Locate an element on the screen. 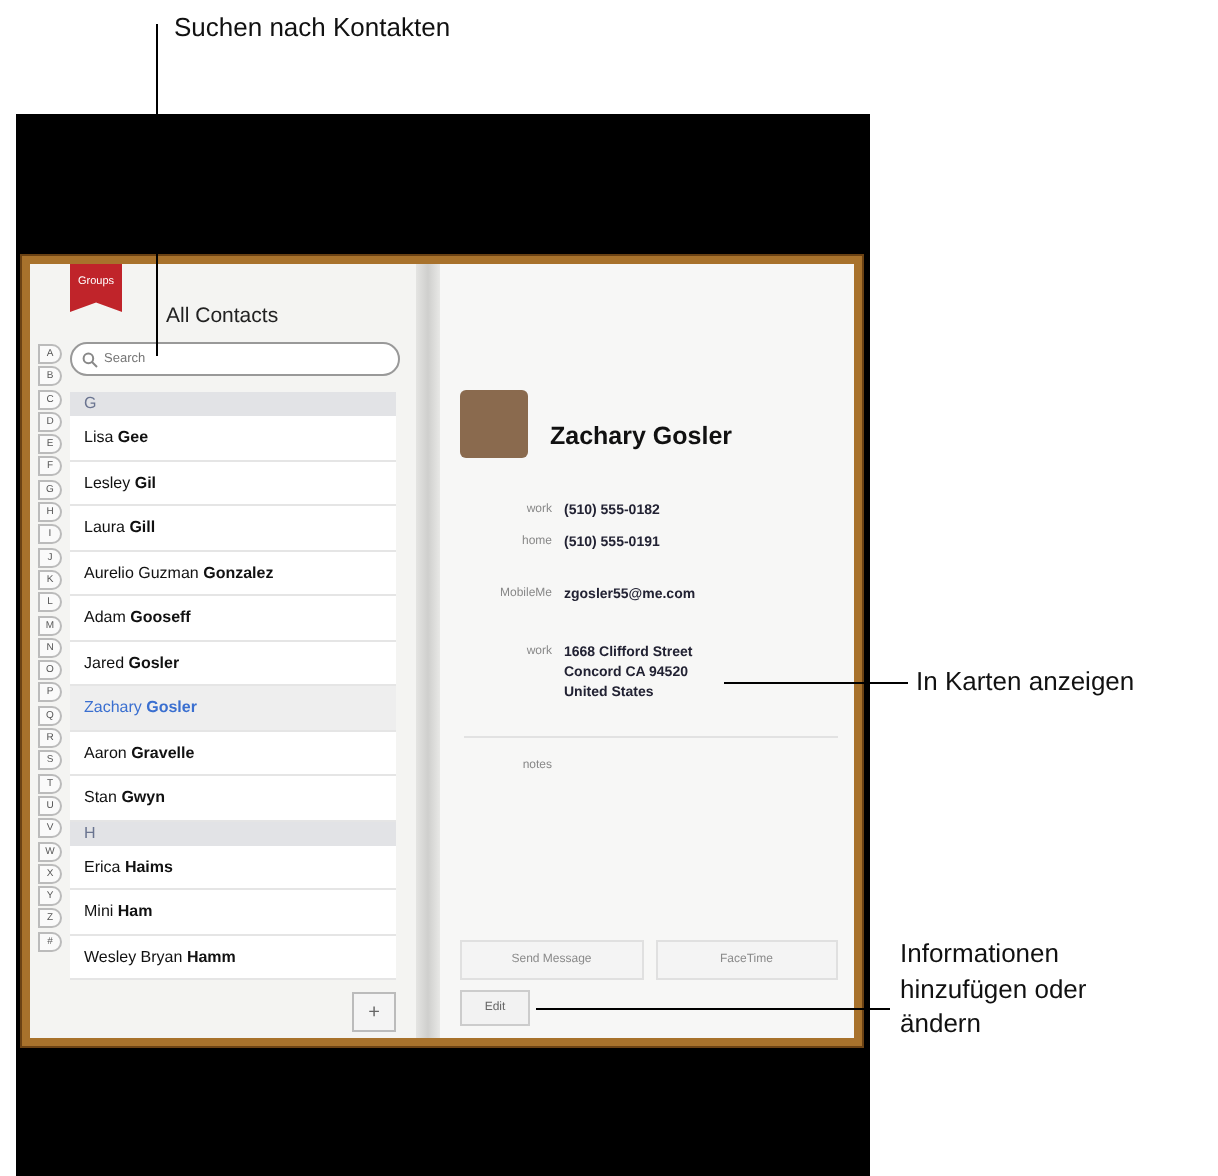 The image size is (1218, 1176). callout-text: In Karten anzeigen is located at coordinates (1025, 682).